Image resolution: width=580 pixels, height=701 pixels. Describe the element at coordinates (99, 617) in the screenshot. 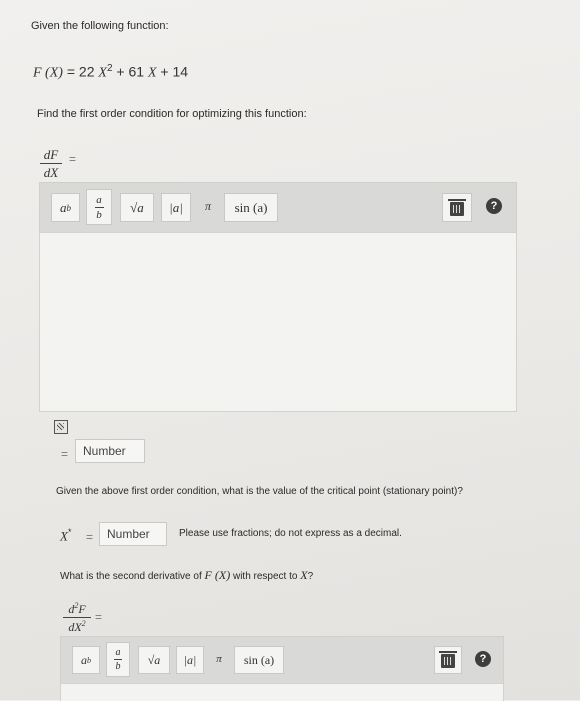

I see `second-derivative-equals: =` at that location.